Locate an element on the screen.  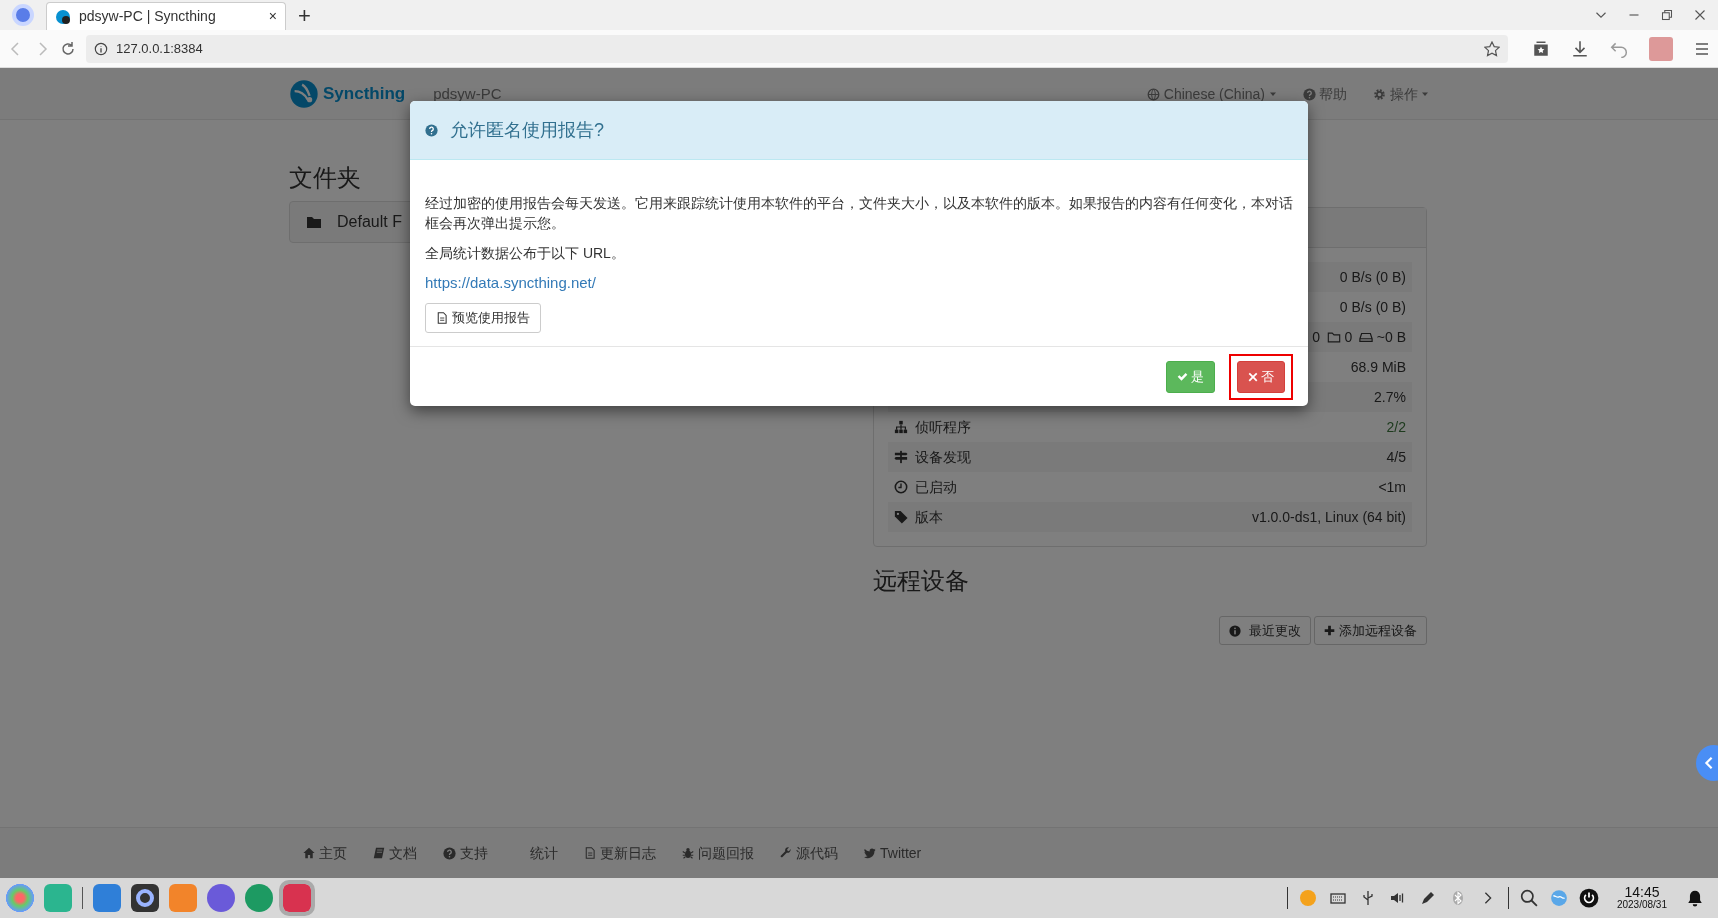
modal-text: 经过加密的使用报告会每天发送。它用来跟踪统计使用本软件的平台，文件夹大小，以及本软件的版本。如果报告的内容有任何变化，本对话框会再次弹出提示您。 is located at coordinates (859, 214).